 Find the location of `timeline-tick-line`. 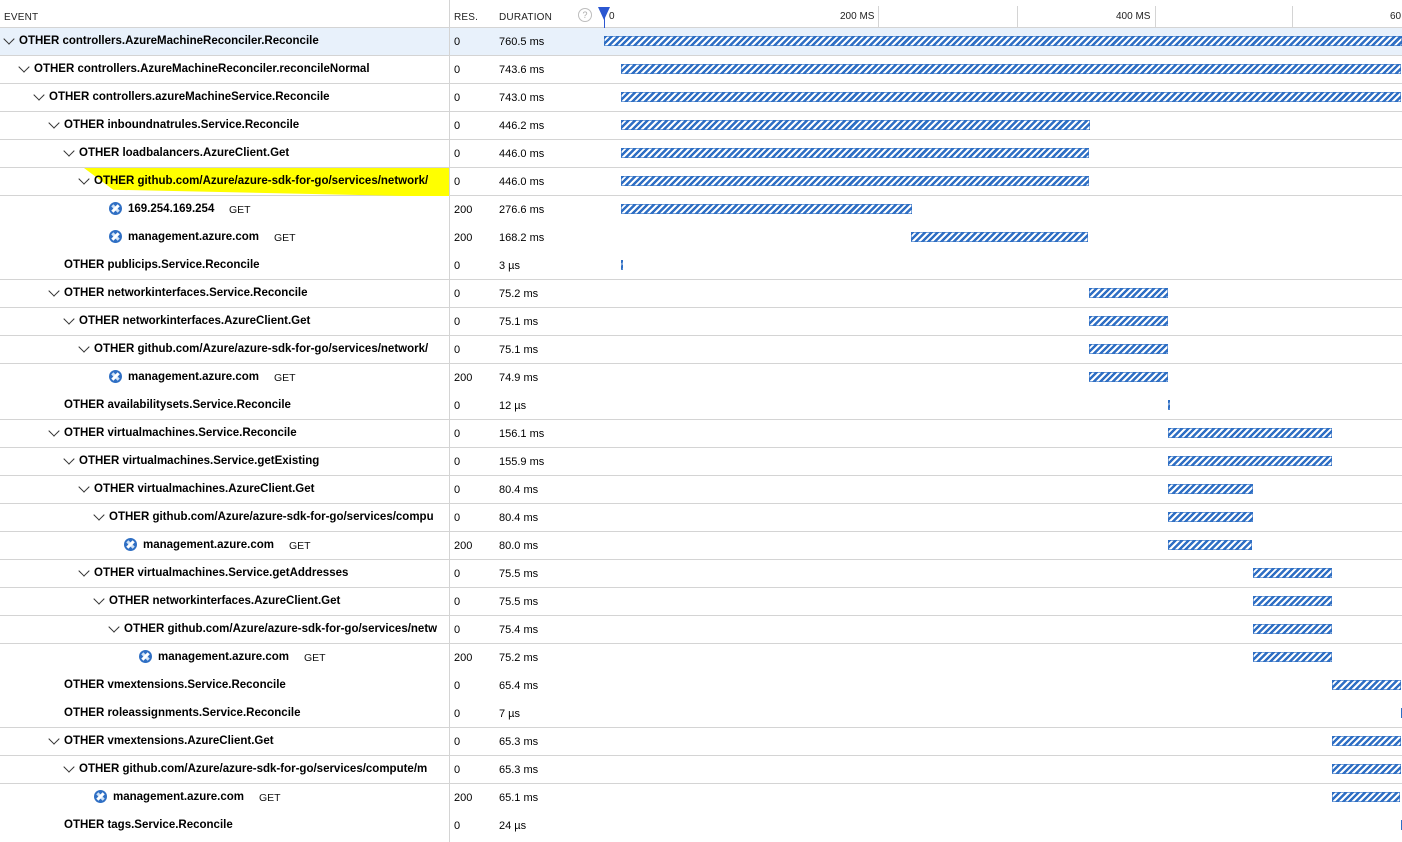

timeline-tick-line is located at coordinates (1017, 16).